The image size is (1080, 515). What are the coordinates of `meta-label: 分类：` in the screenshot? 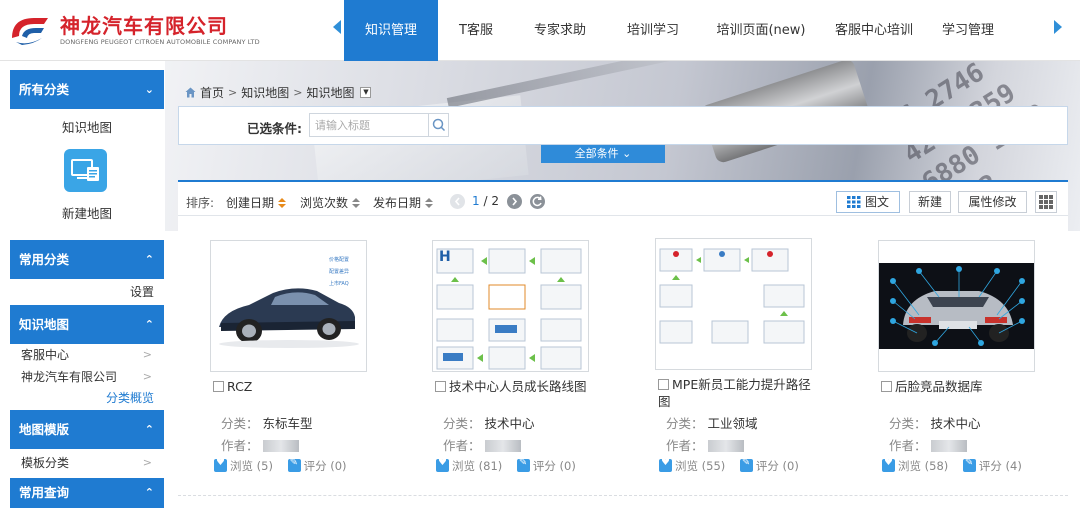 It's located at (685, 423).